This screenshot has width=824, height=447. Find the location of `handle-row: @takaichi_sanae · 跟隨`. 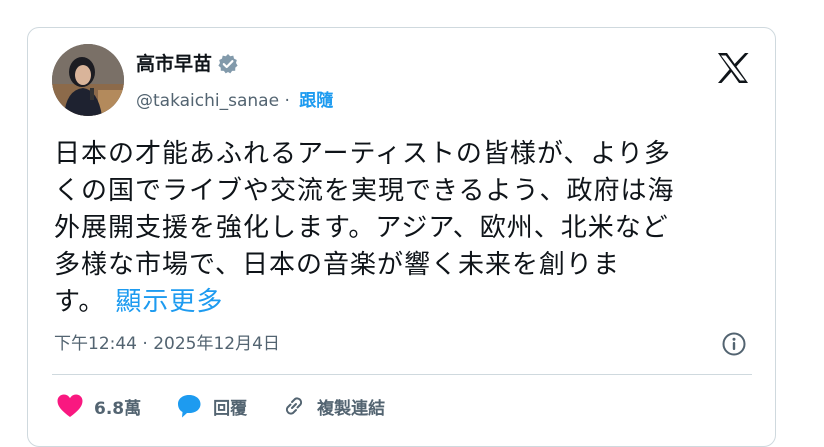

handle-row: @takaichi_sanae · 跟隨 is located at coordinates (234, 101).